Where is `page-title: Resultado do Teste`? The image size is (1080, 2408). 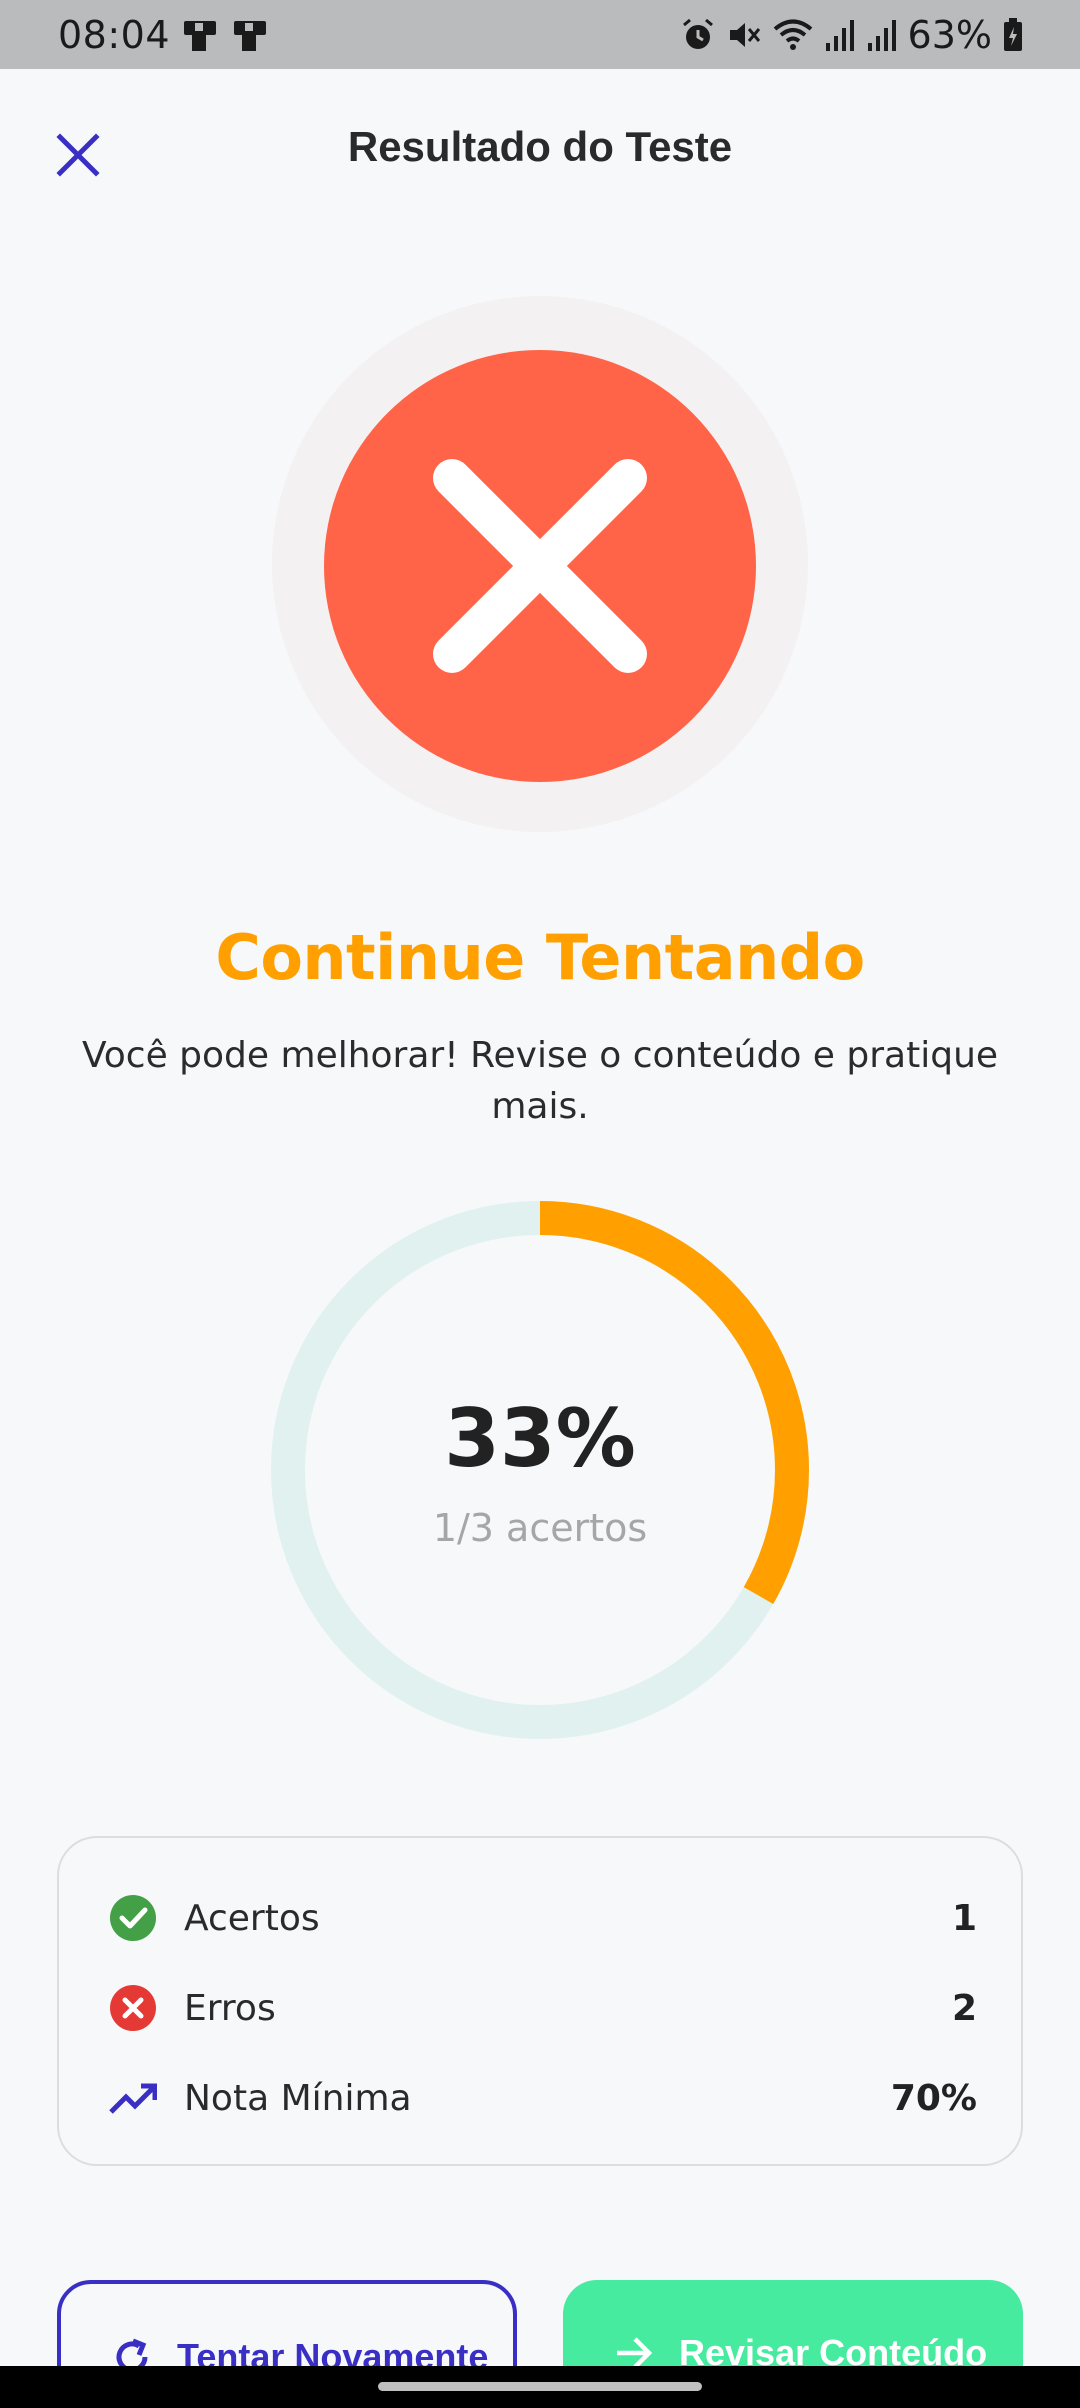
page-title: Resultado do Teste is located at coordinates (540, 146).